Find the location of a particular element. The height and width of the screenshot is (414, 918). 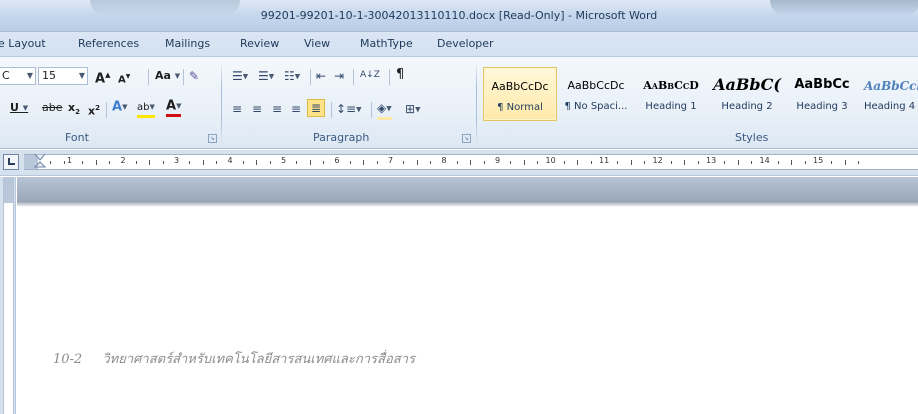

sort-button: A↓Z is located at coordinates (370, 75).